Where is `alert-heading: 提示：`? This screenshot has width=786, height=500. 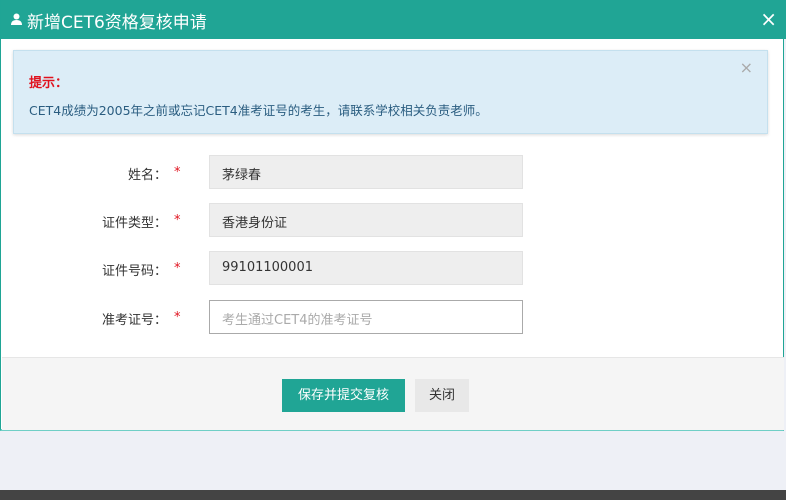 alert-heading: 提示： is located at coordinates (49, 83).